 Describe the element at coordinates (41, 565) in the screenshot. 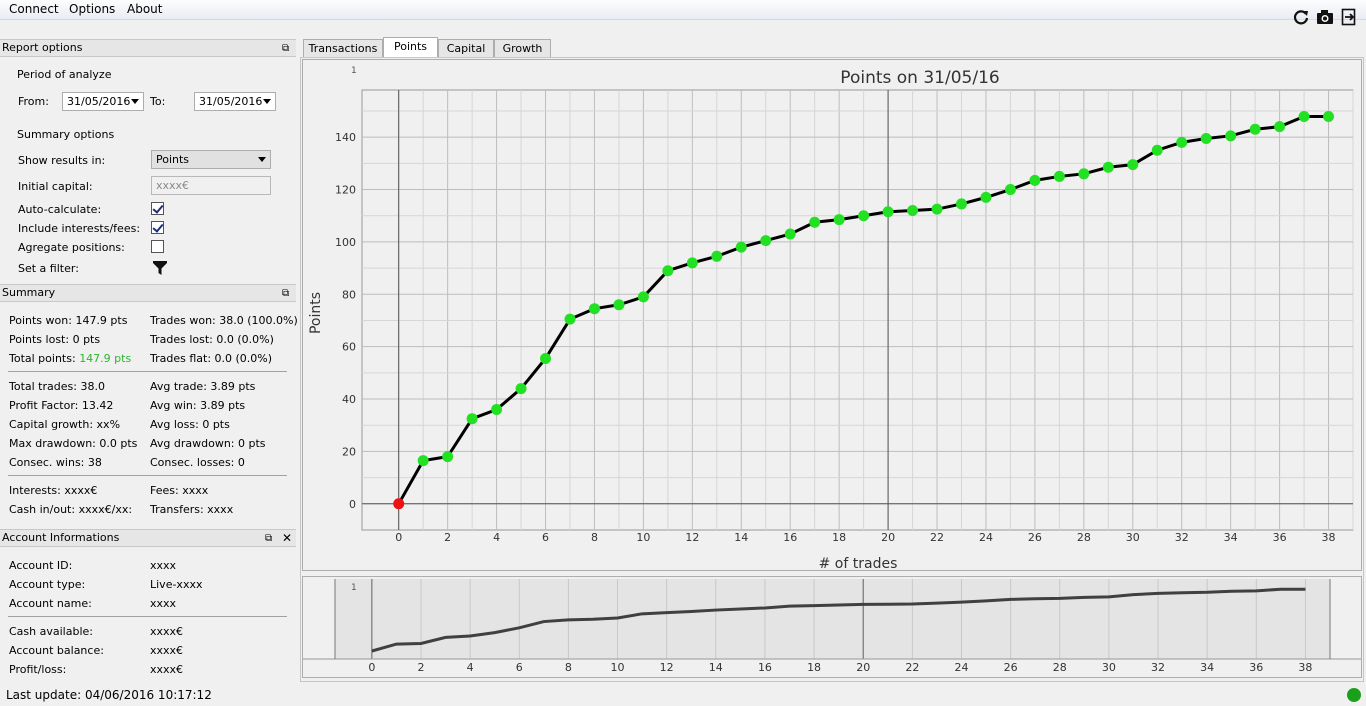

I see `account-id-label: Account ID:` at that location.